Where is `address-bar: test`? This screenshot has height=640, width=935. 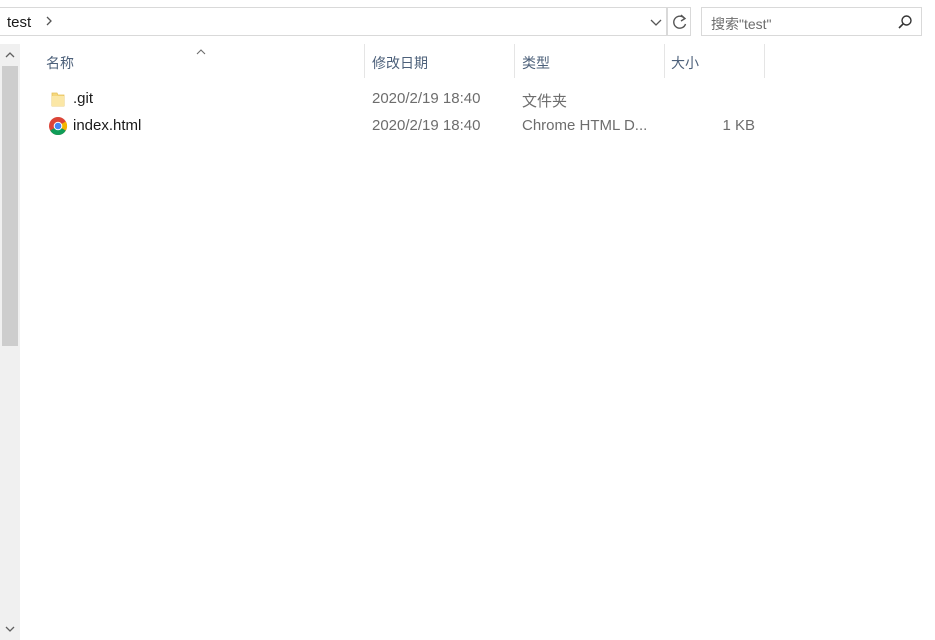
address-bar: test is located at coordinates (333, 21).